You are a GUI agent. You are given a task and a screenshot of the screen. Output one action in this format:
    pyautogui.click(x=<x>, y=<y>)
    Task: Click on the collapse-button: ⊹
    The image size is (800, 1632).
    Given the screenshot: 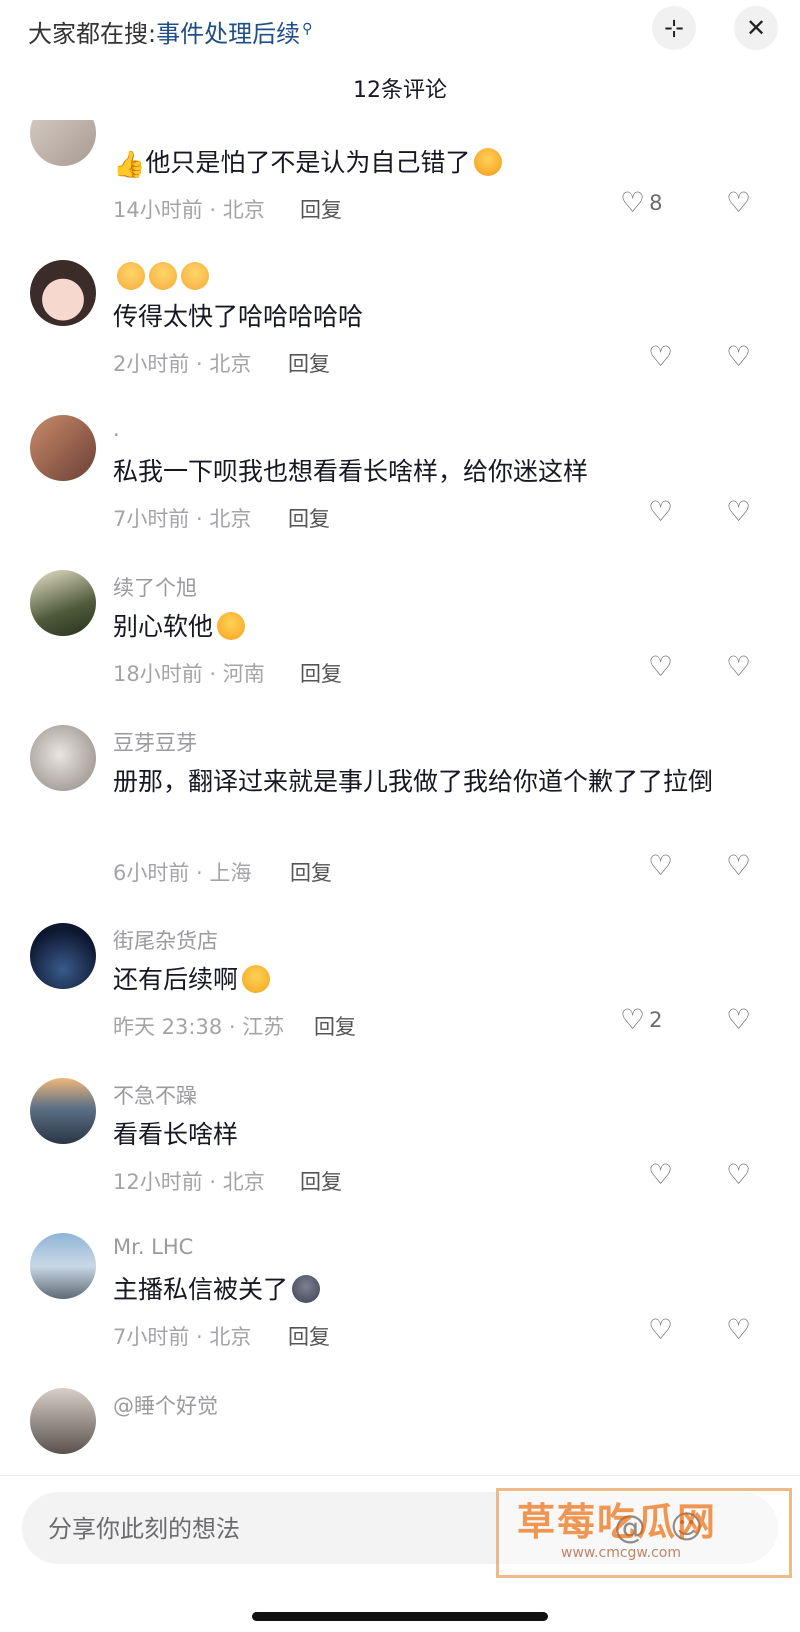 What is the action you would take?
    pyautogui.click(x=674, y=28)
    